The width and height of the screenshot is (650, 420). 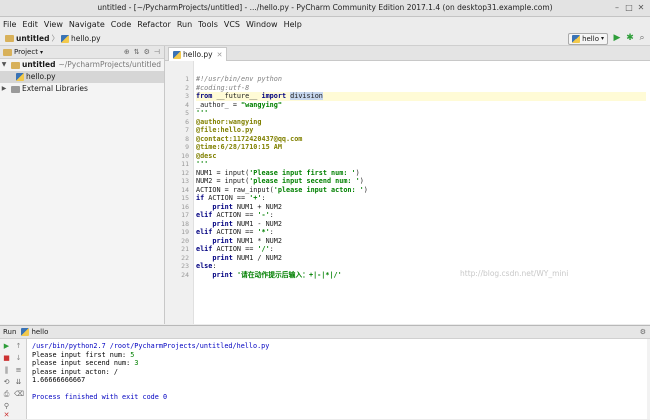 What do you see at coordinates (187, 113) in the screenshot?
I see `line-number: 5` at bounding box center [187, 113].